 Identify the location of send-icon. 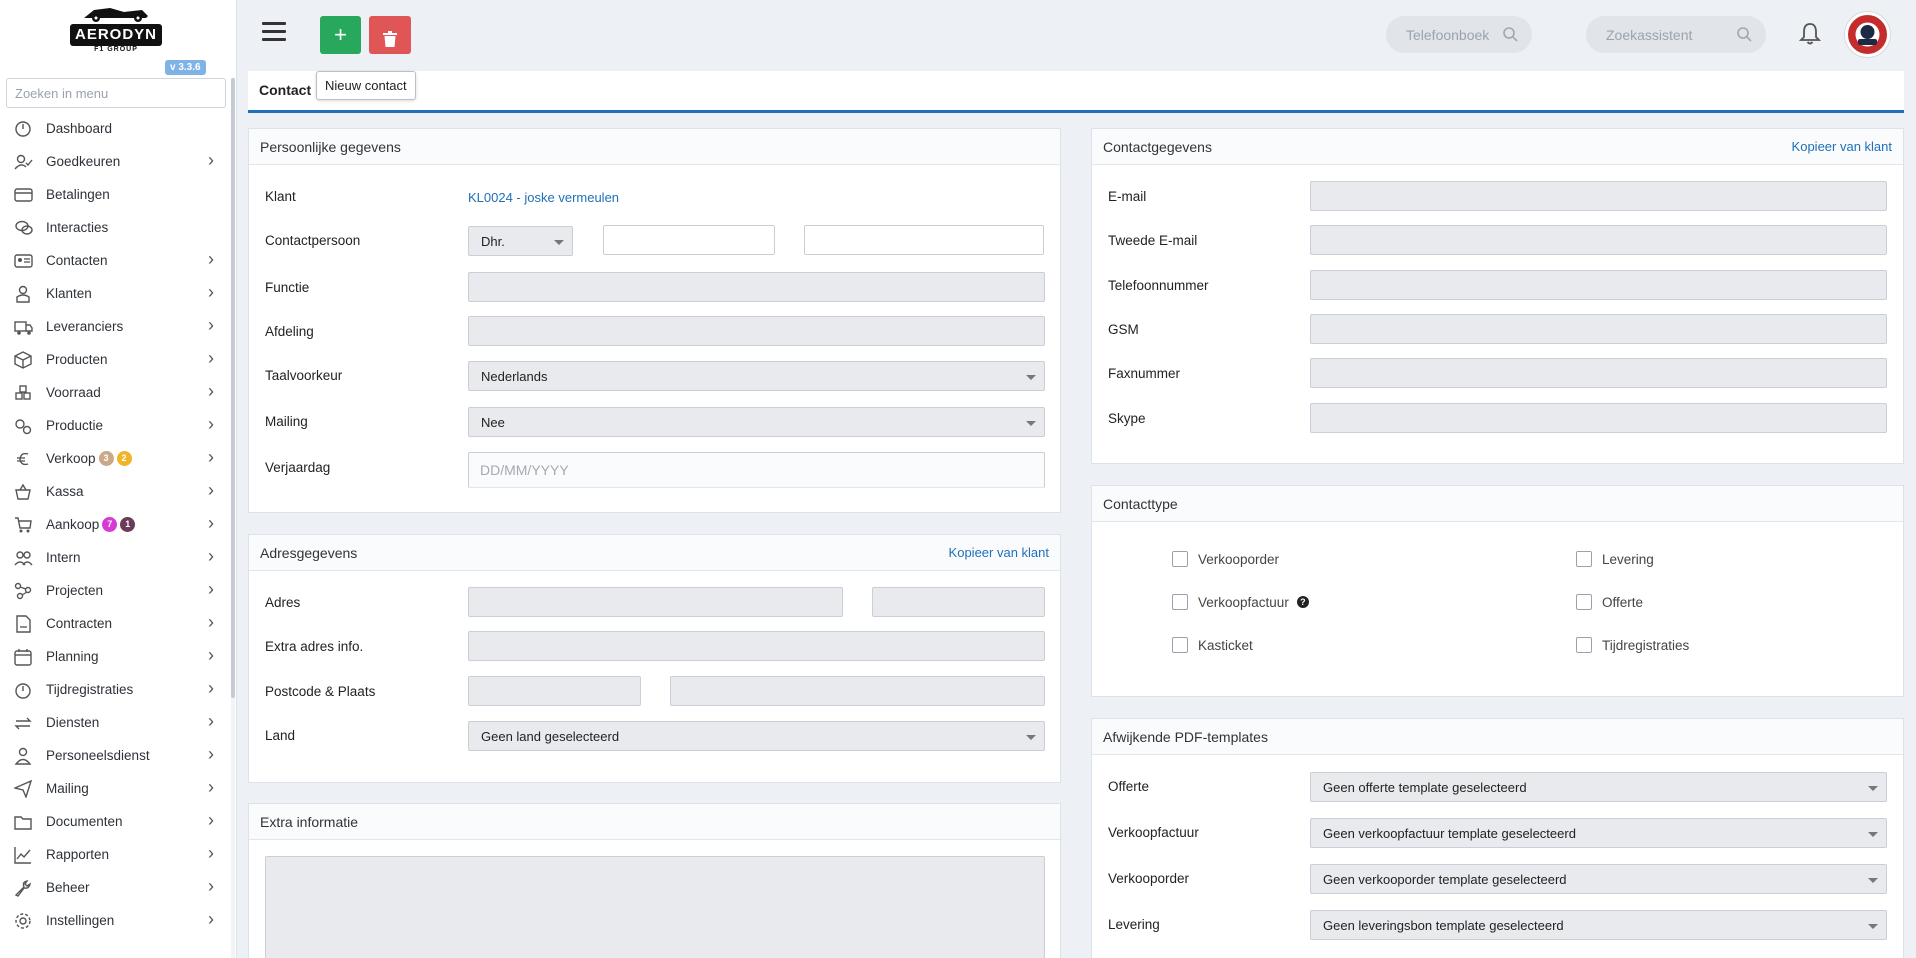
(23, 788).